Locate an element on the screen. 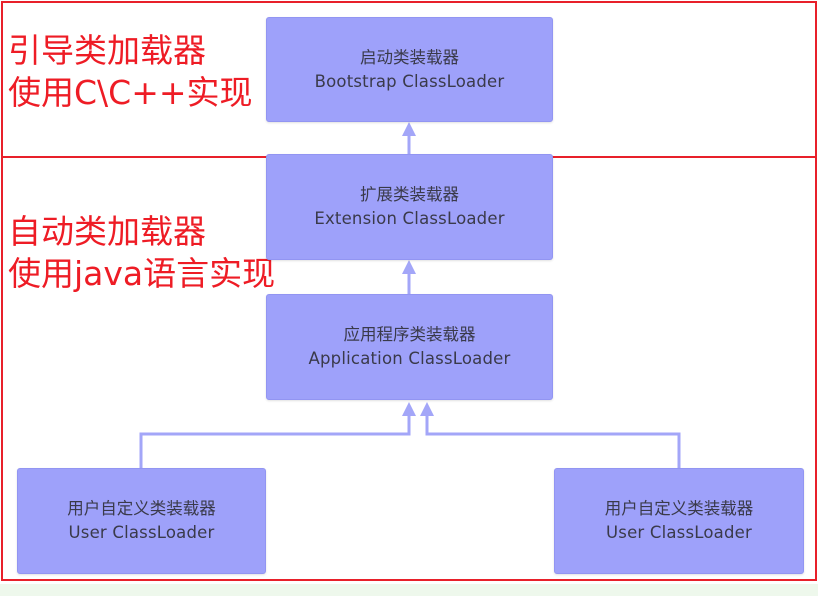 The width and height of the screenshot is (818, 596). bootstrap-classloader-box: 启动类装载器 Bootstrap ClassLoader is located at coordinates (409, 69).